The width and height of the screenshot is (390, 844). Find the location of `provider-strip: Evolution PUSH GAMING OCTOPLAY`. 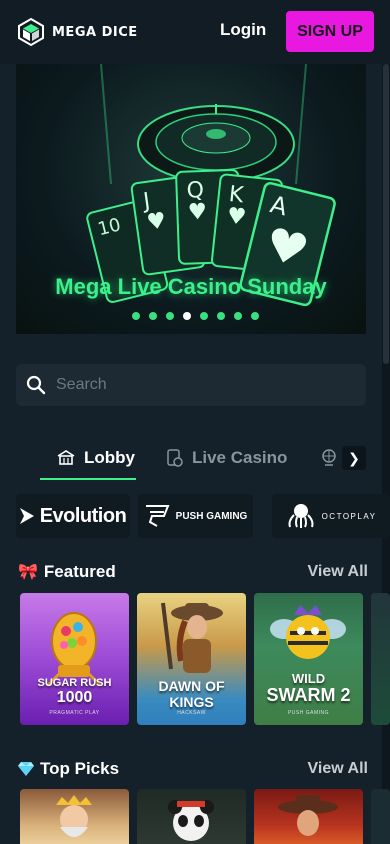

provider-strip: Evolution PUSH GAMING OCTOPLAY is located at coordinates (203, 516).